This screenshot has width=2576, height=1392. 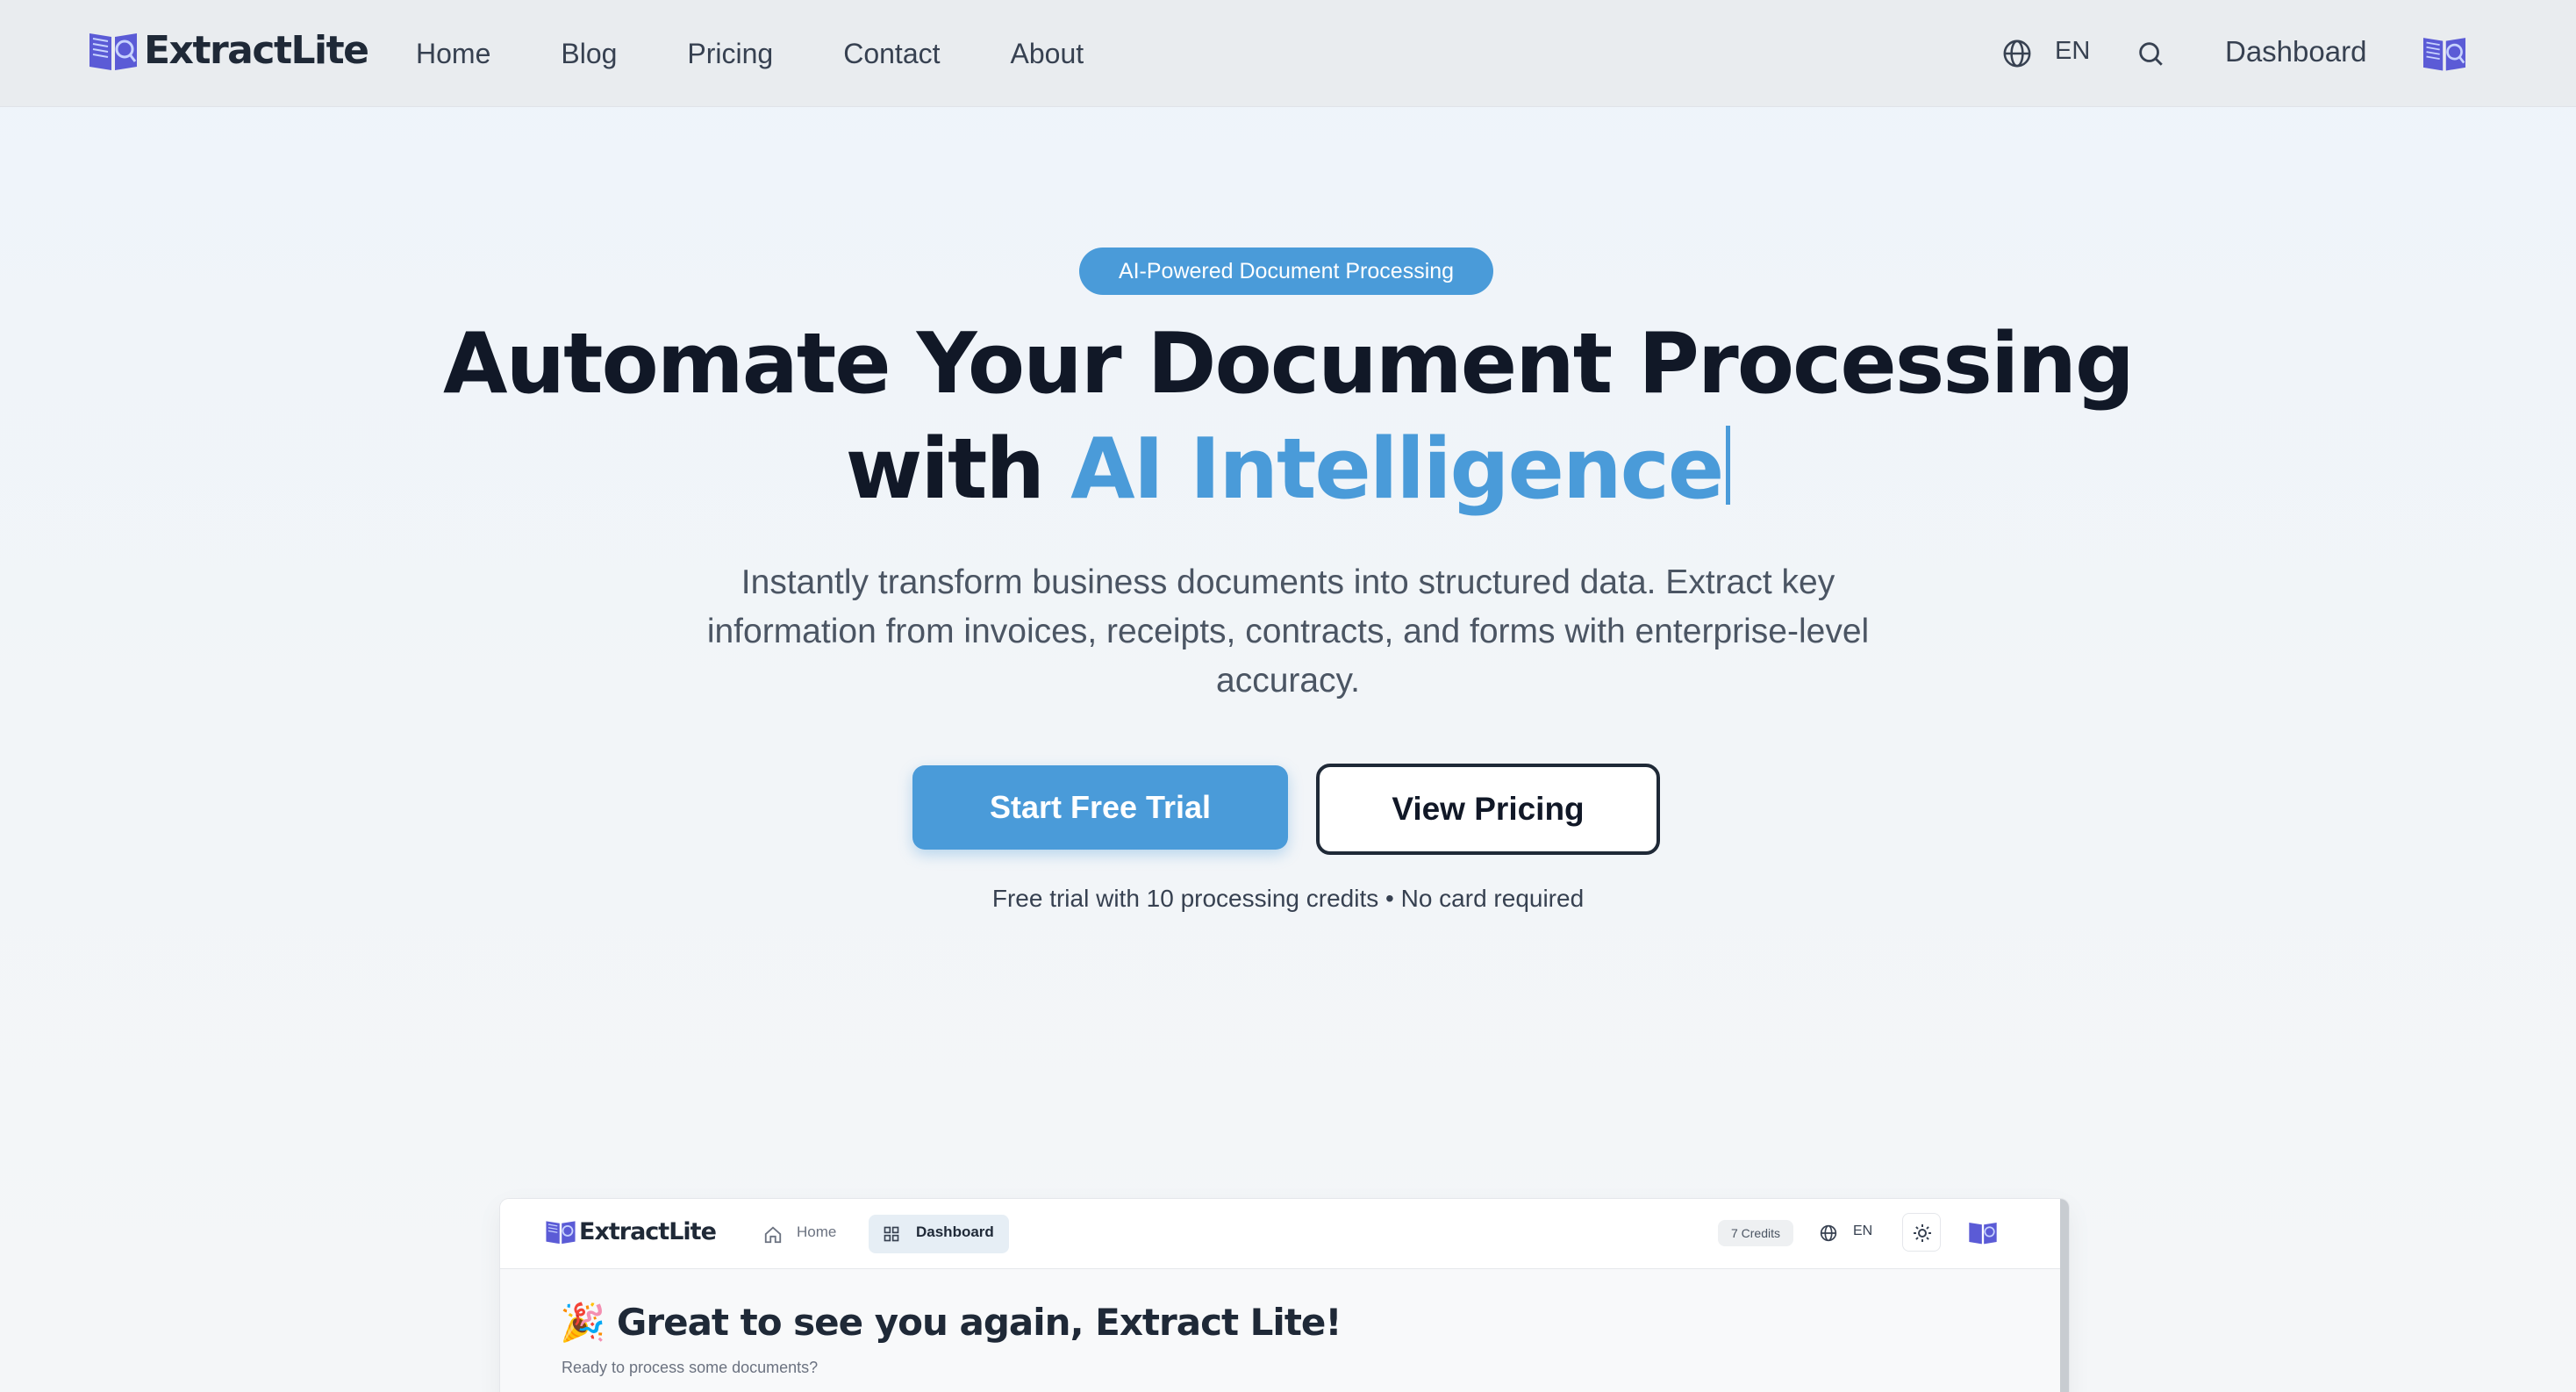 I want to click on preview-theme-toggle, so click(x=1921, y=1232).